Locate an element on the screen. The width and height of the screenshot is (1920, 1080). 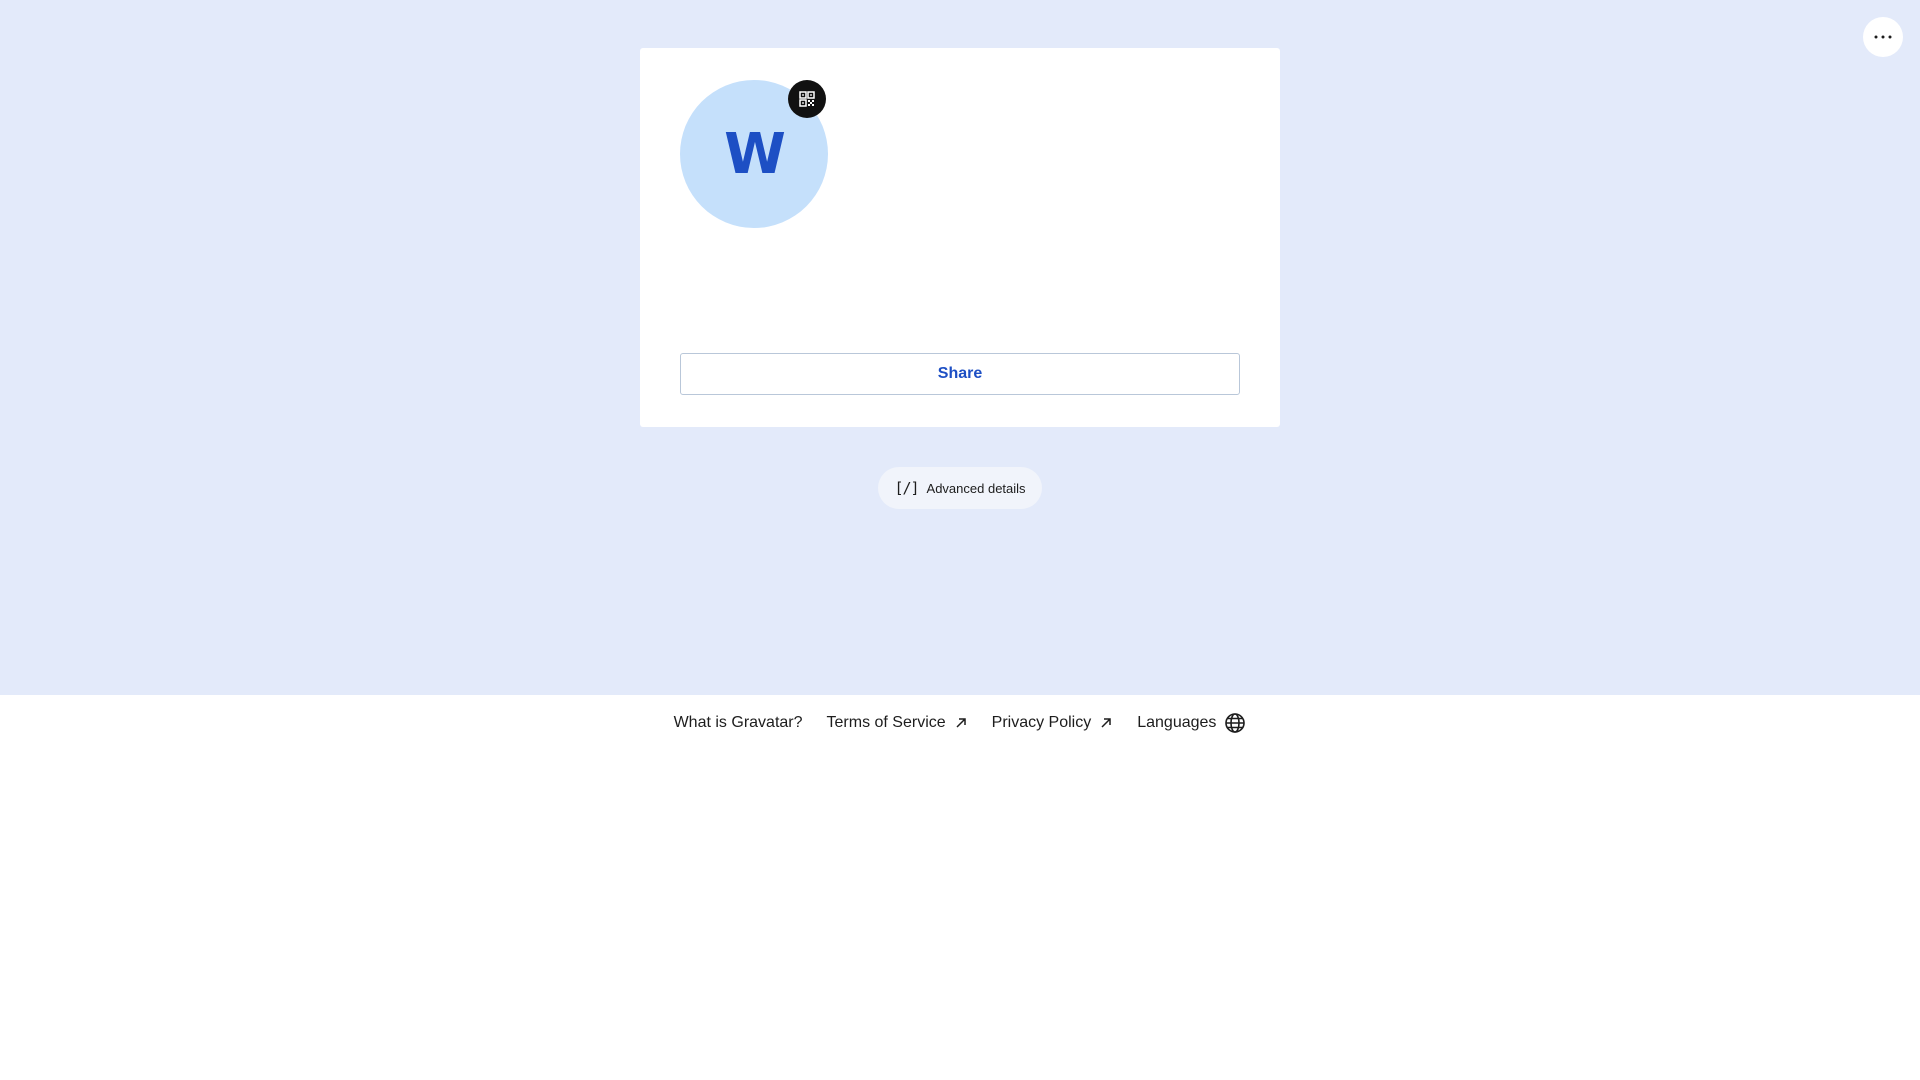
footer-link-label: Languages is located at coordinates (1177, 722).